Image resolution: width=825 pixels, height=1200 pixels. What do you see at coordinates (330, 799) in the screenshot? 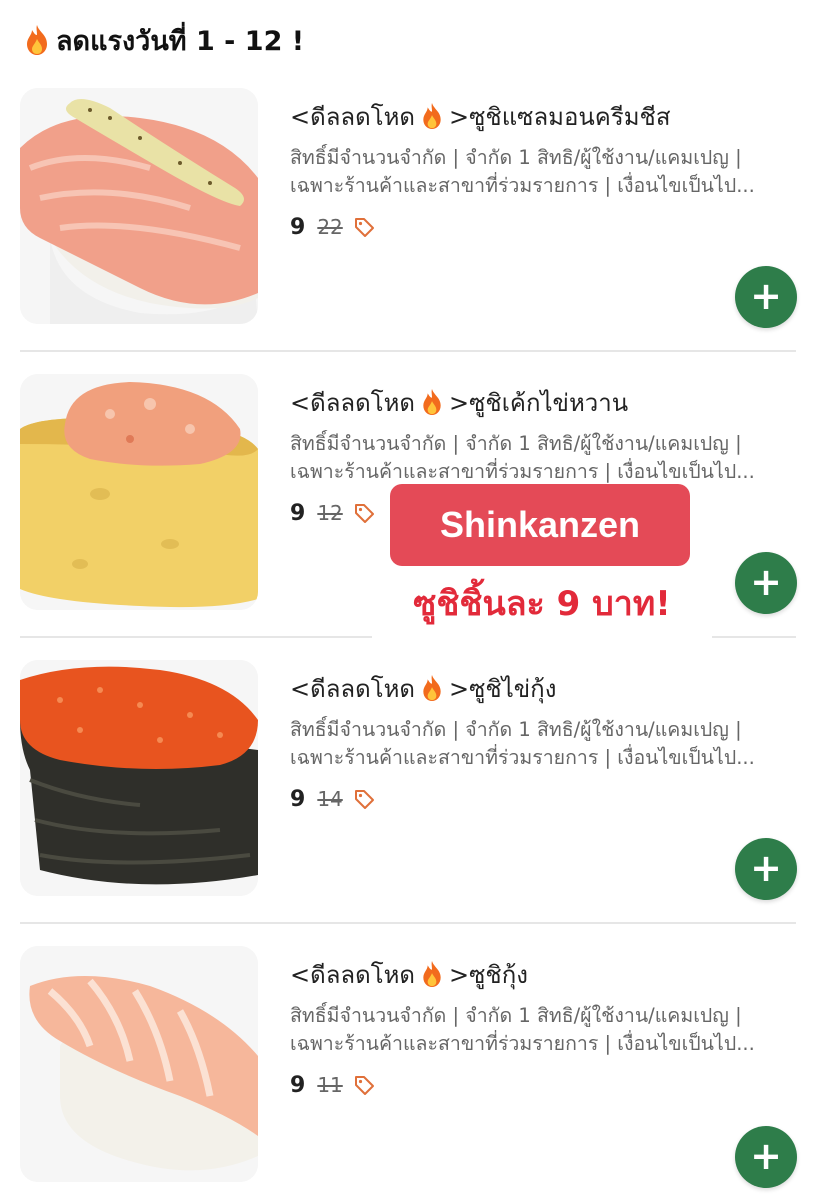
I see `original-price: 14` at bounding box center [330, 799].